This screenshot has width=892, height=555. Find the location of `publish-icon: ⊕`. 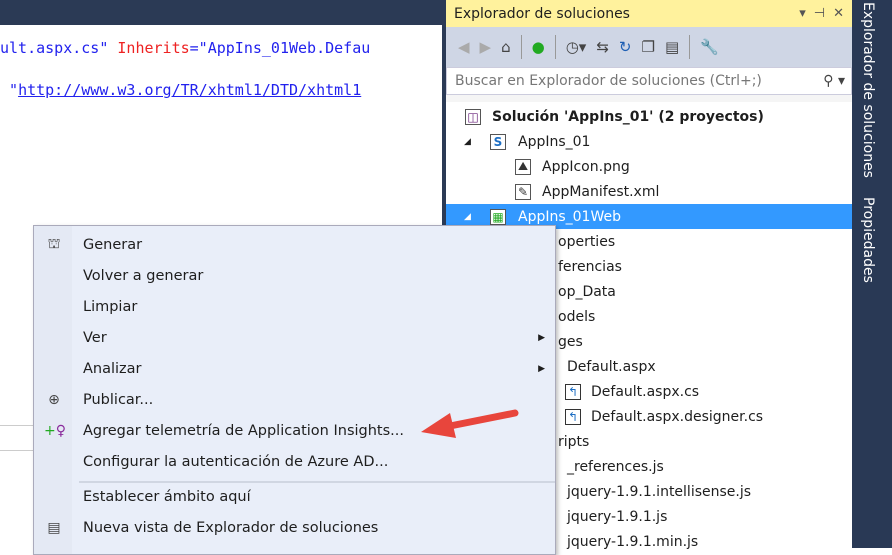

publish-icon: ⊕ is located at coordinates (54, 400).